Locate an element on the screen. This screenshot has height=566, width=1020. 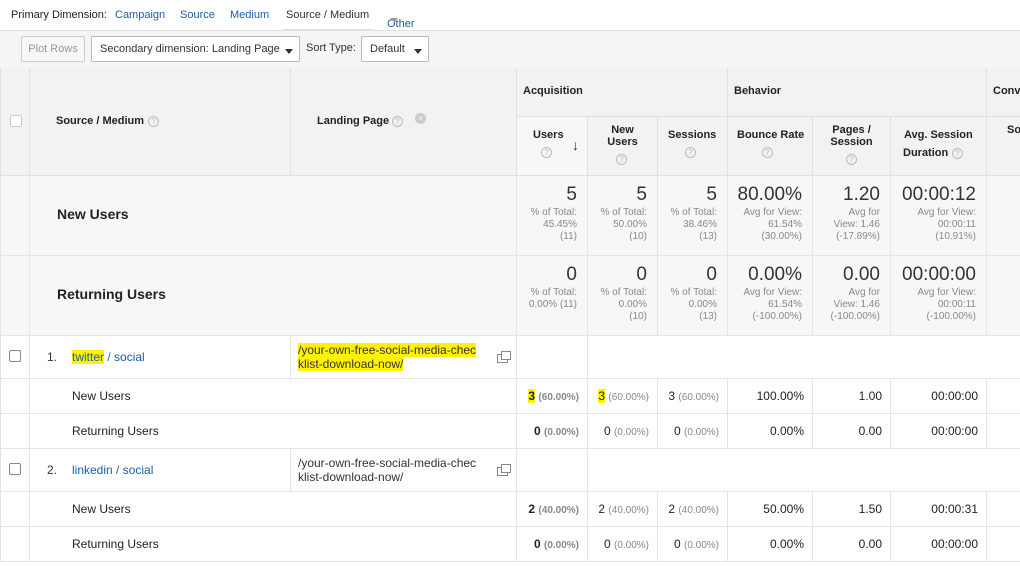
select-all-checkbox is located at coordinates (16, 121).